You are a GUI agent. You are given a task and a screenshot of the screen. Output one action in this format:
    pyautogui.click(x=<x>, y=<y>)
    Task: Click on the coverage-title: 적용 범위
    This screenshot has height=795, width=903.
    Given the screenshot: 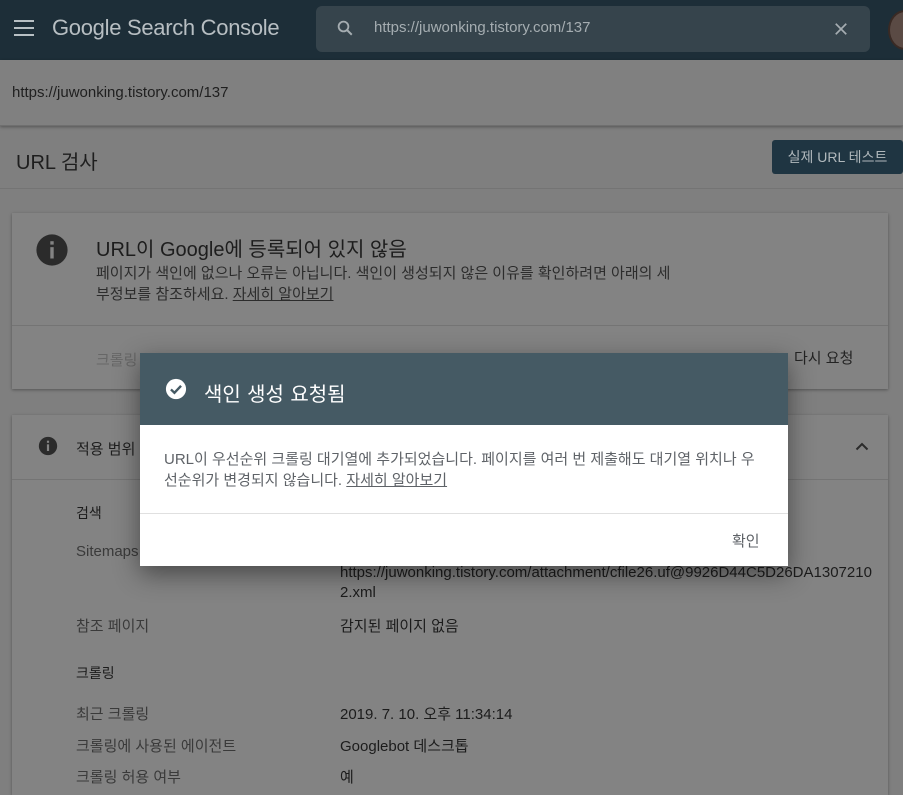 What is the action you would take?
    pyautogui.click(x=106, y=449)
    